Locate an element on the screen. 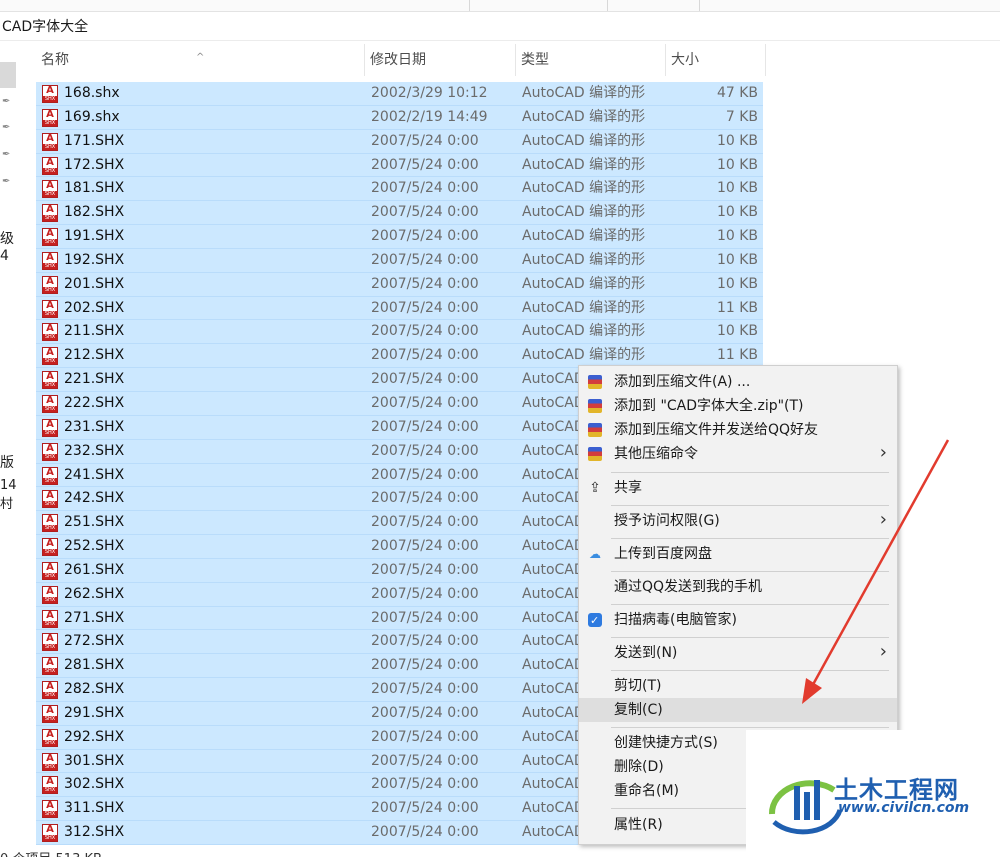 The image size is (1000, 857). watermark-url: www.civilcn.com is located at coordinates (904, 808).